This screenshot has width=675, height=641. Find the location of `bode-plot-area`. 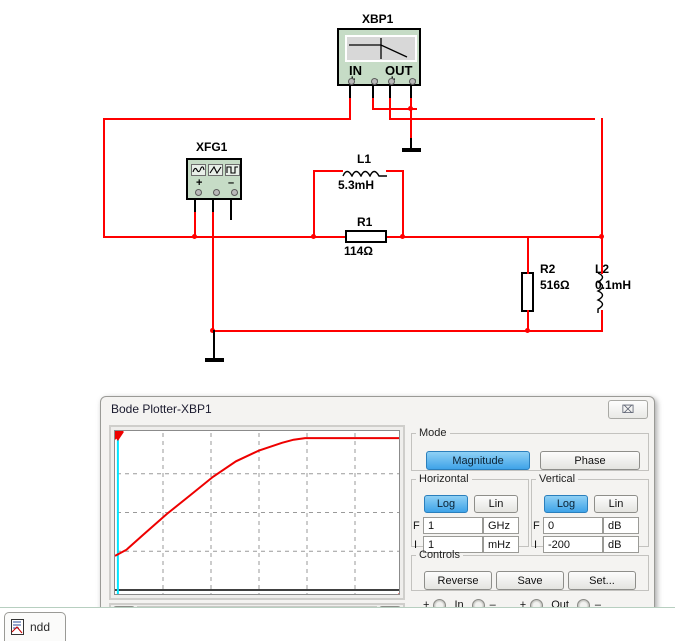

bode-plot-area is located at coordinates (257, 512).